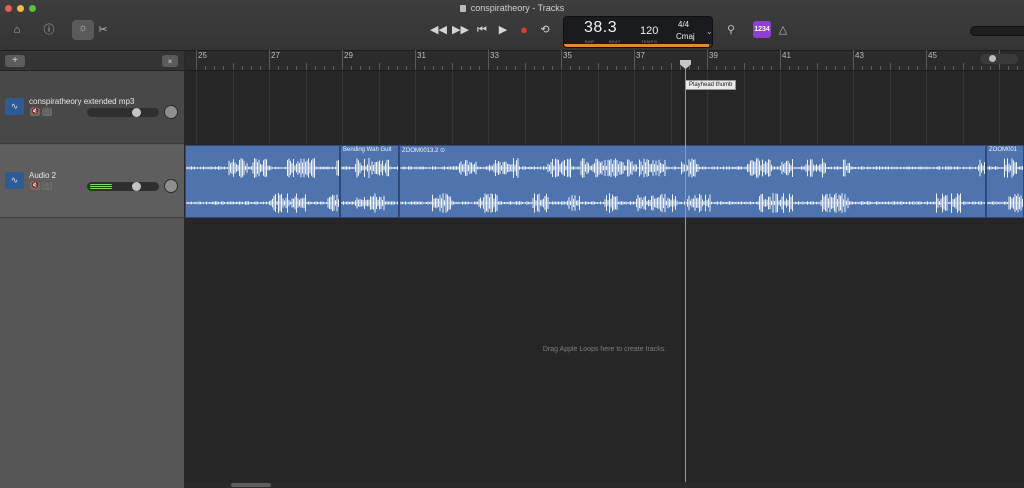  Describe the element at coordinates (262, 181) in the screenshot. I see `audio-region` at that location.